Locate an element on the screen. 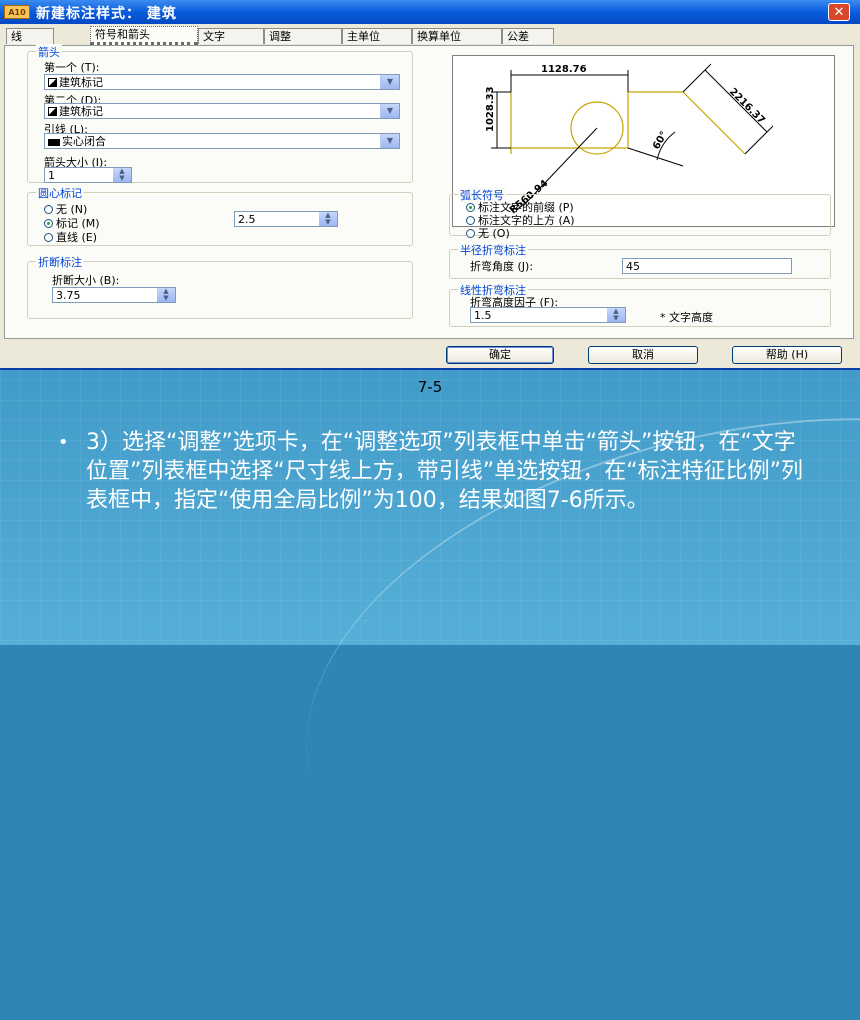  center-mark-size-value: 2.5 is located at coordinates (247, 219).